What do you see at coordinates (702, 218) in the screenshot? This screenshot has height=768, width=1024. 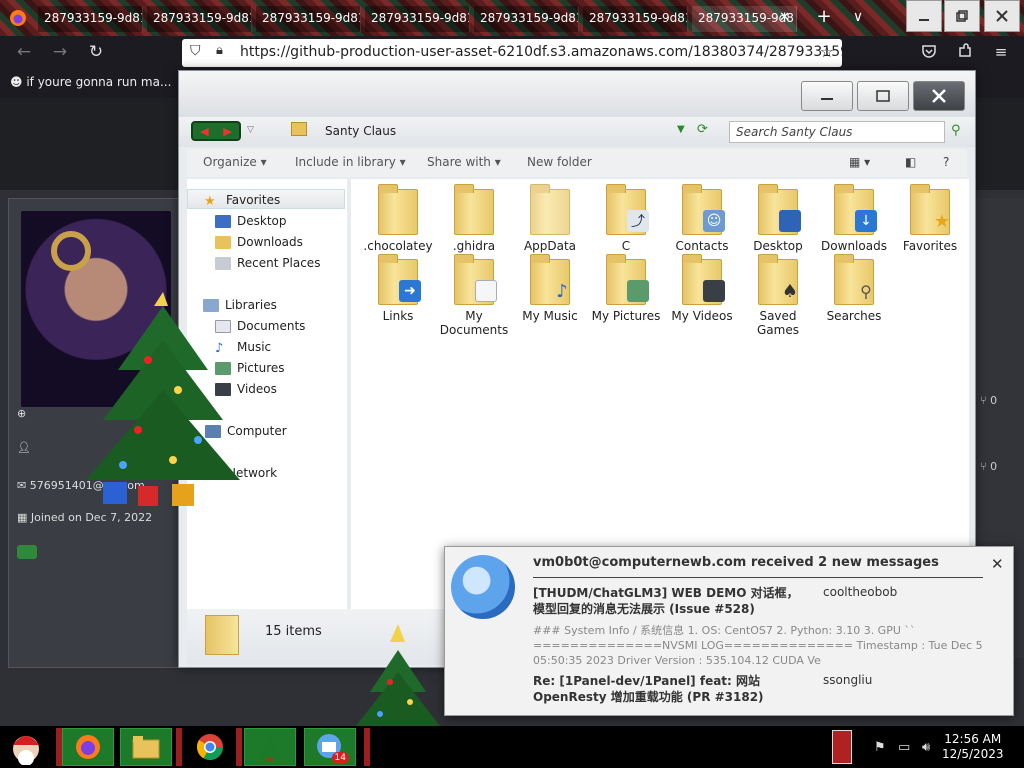 I see `folder-item: ☺ Contacts` at bounding box center [702, 218].